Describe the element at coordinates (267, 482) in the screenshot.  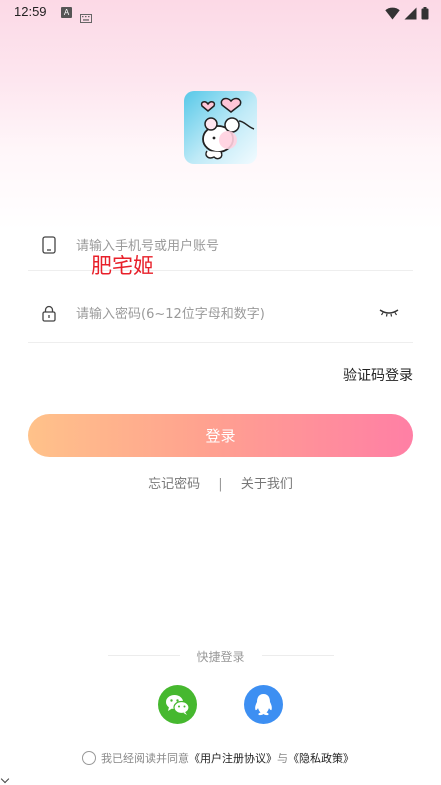
I see `about-us-link: 关于我们` at that location.